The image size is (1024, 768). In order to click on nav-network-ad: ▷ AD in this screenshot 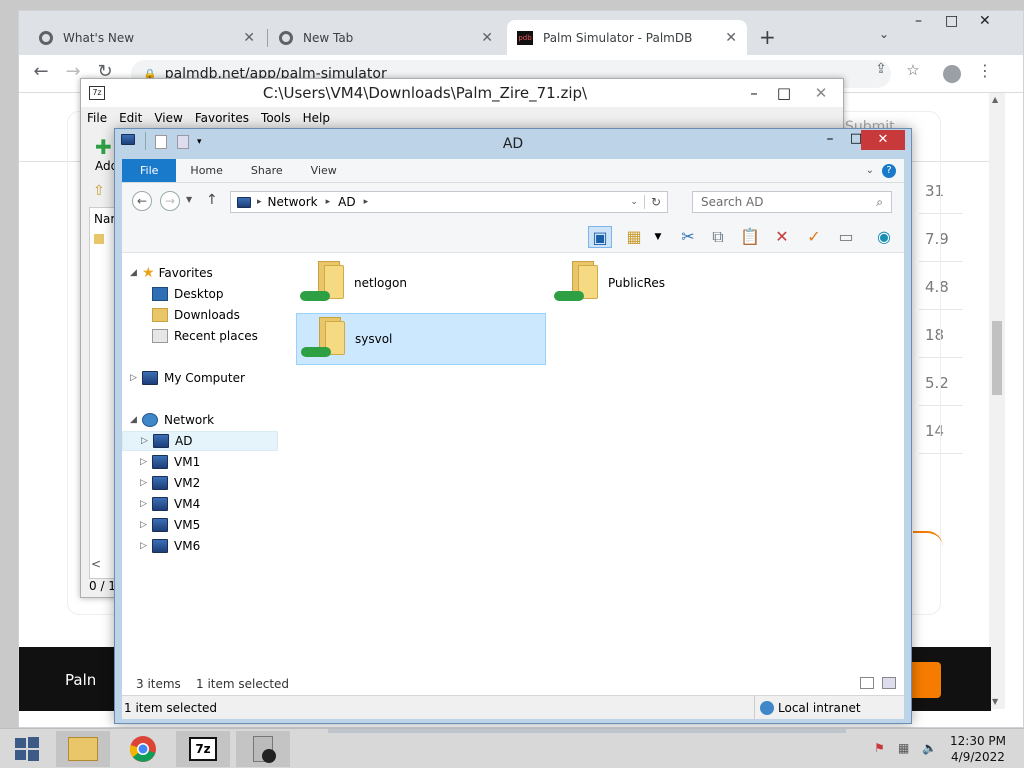, I will do `click(200, 441)`.